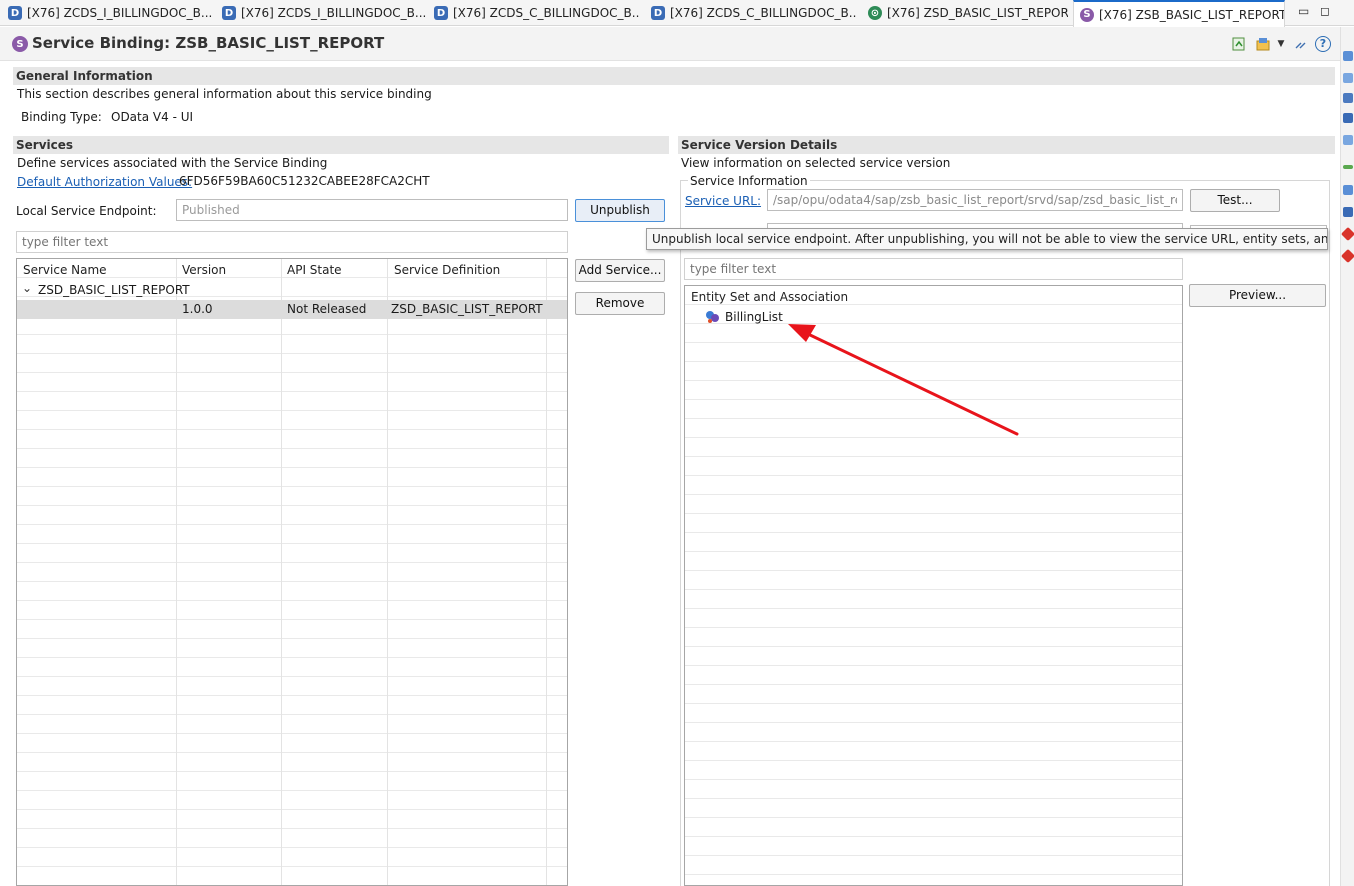  I want to click on authorization-value: 6FD56F59BA60C51232CABEE28FCA2CHT, so click(304, 181).